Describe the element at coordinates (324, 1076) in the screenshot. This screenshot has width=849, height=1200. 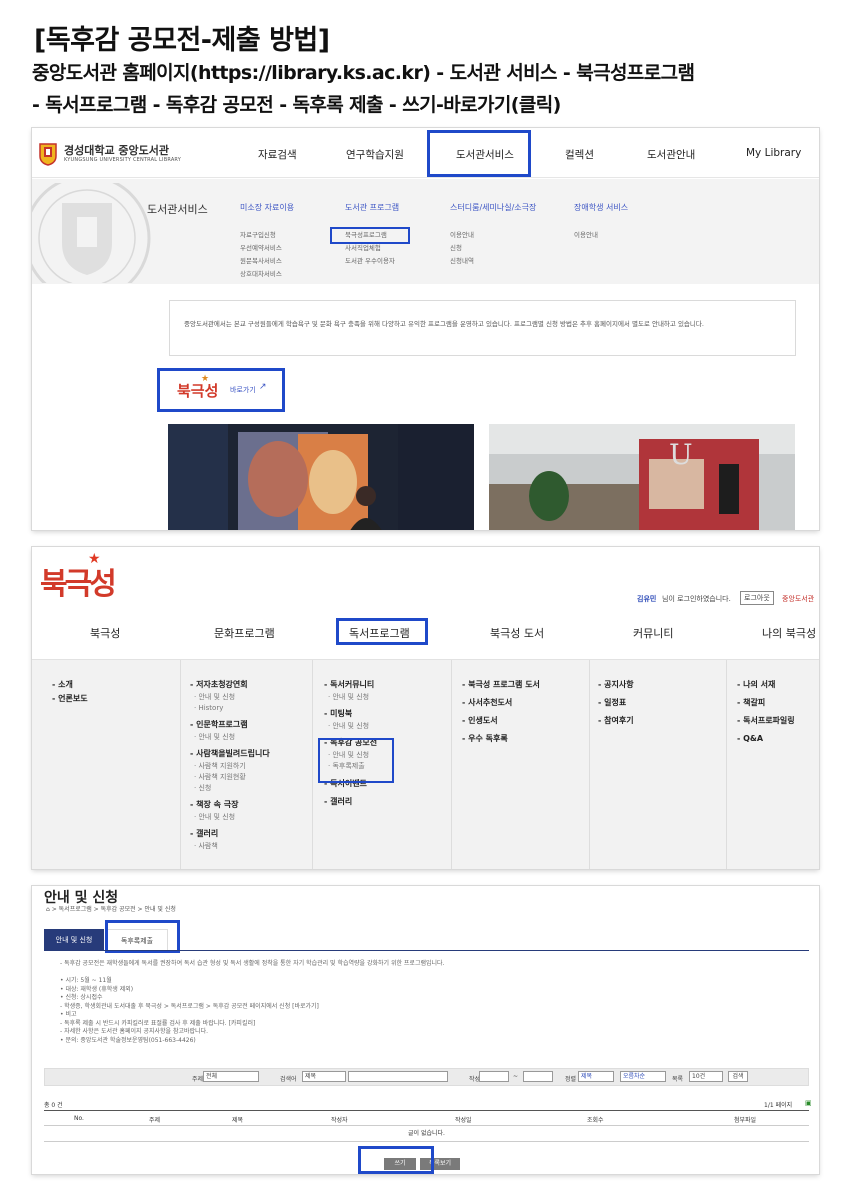
I see `keyword-type-select: 제목` at that location.